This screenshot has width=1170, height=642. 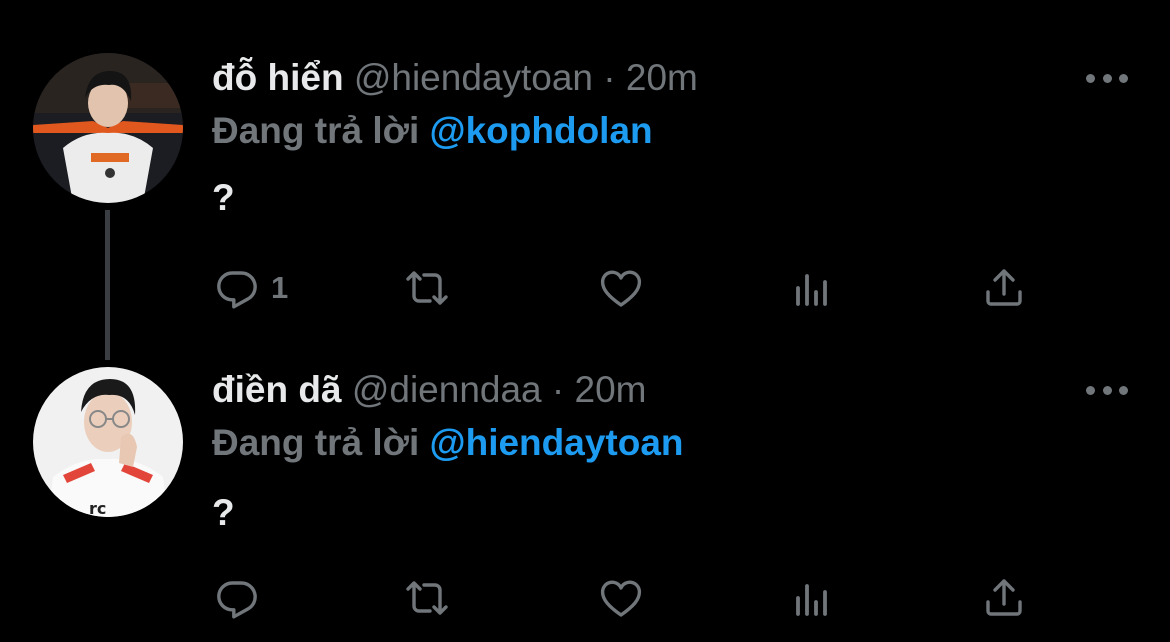 What do you see at coordinates (278, 77) in the screenshot?
I see `display-name: đỗ hiển` at bounding box center [278, 77].